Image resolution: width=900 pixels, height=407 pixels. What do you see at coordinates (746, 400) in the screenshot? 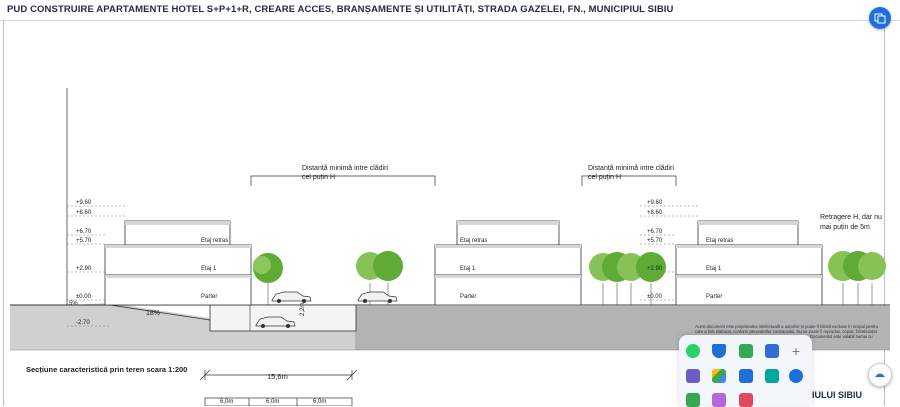
I see `snip-icon` at bounding box center [746, 400].